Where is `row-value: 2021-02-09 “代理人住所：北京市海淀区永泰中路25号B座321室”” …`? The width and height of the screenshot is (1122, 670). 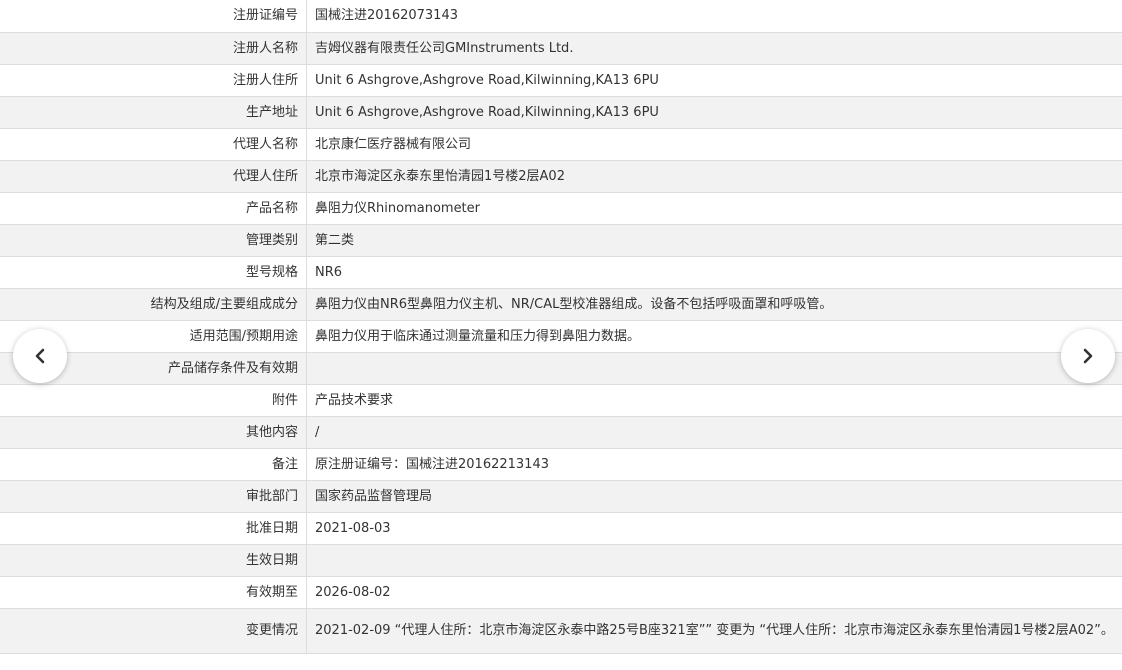
row-value: 2021-02-09 “代理人住所：北京市海淀区永泰中路25号B座321室”” … is located at coordinates (714, 631).